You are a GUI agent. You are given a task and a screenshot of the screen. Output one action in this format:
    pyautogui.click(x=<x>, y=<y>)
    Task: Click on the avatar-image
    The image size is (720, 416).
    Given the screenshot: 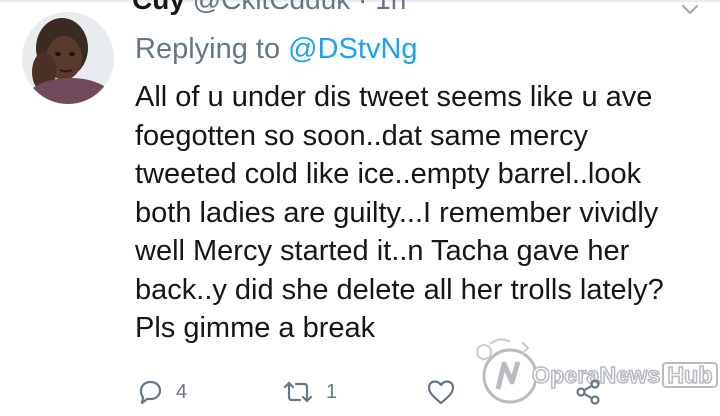 What is the action you would take?
    pyautogui.click(x=68, y=58)
    